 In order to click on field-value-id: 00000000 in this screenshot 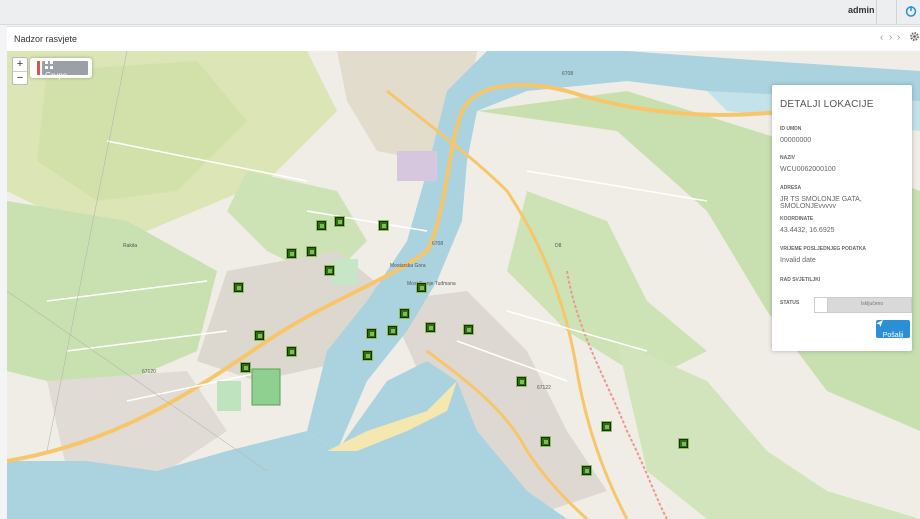, I will do `click(796, 140)`.